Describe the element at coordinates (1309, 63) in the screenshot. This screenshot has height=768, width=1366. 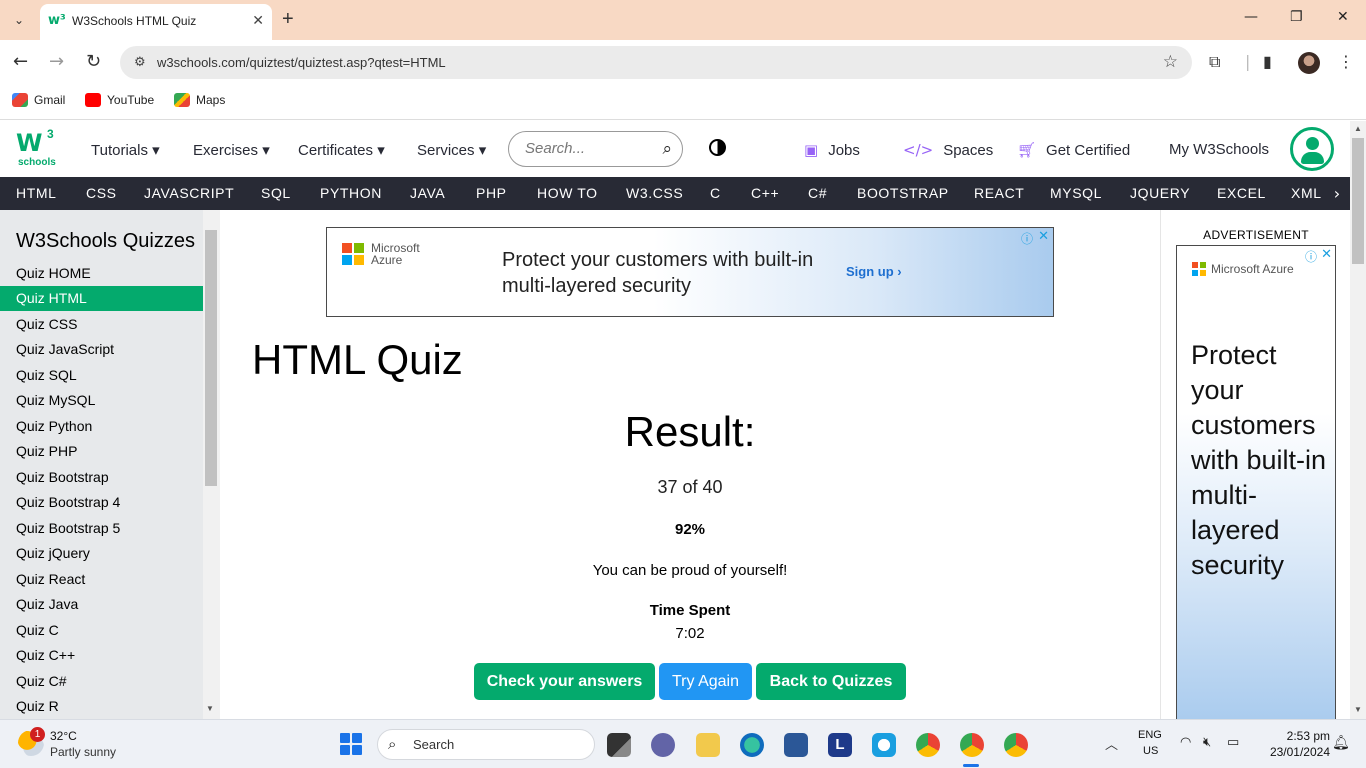
I see `profile-avatar` at that location.